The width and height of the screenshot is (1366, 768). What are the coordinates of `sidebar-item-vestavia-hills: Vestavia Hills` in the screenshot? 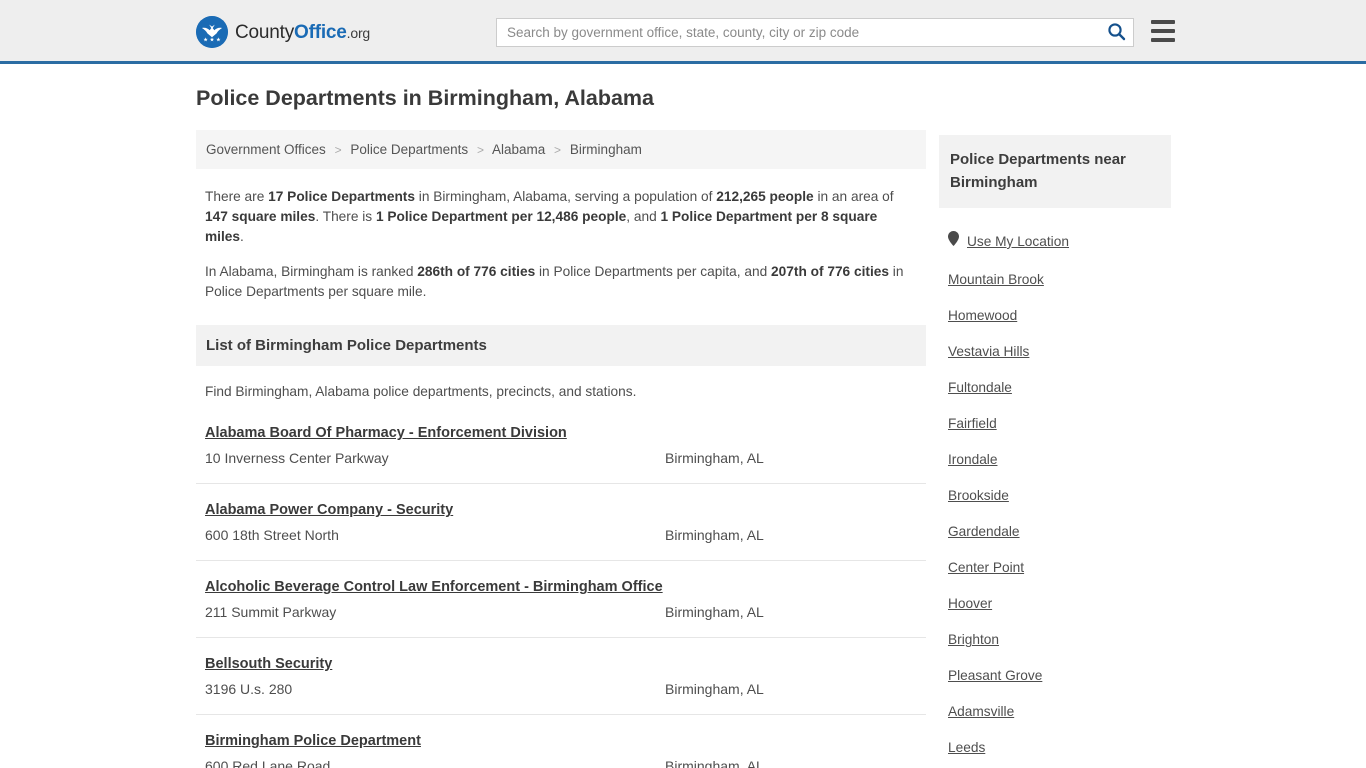 It's located at (988, 351).